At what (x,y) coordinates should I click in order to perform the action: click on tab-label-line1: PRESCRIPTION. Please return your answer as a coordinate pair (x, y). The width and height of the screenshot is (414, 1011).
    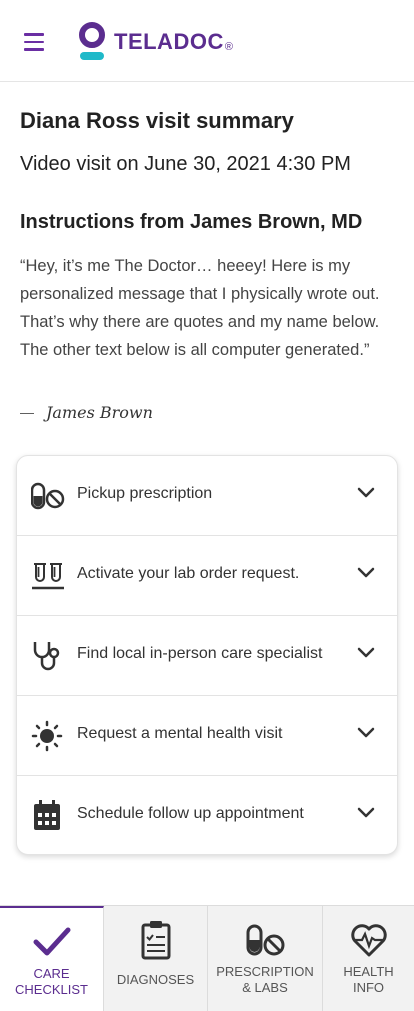
    Looking at the image, I should click on (265, 971).